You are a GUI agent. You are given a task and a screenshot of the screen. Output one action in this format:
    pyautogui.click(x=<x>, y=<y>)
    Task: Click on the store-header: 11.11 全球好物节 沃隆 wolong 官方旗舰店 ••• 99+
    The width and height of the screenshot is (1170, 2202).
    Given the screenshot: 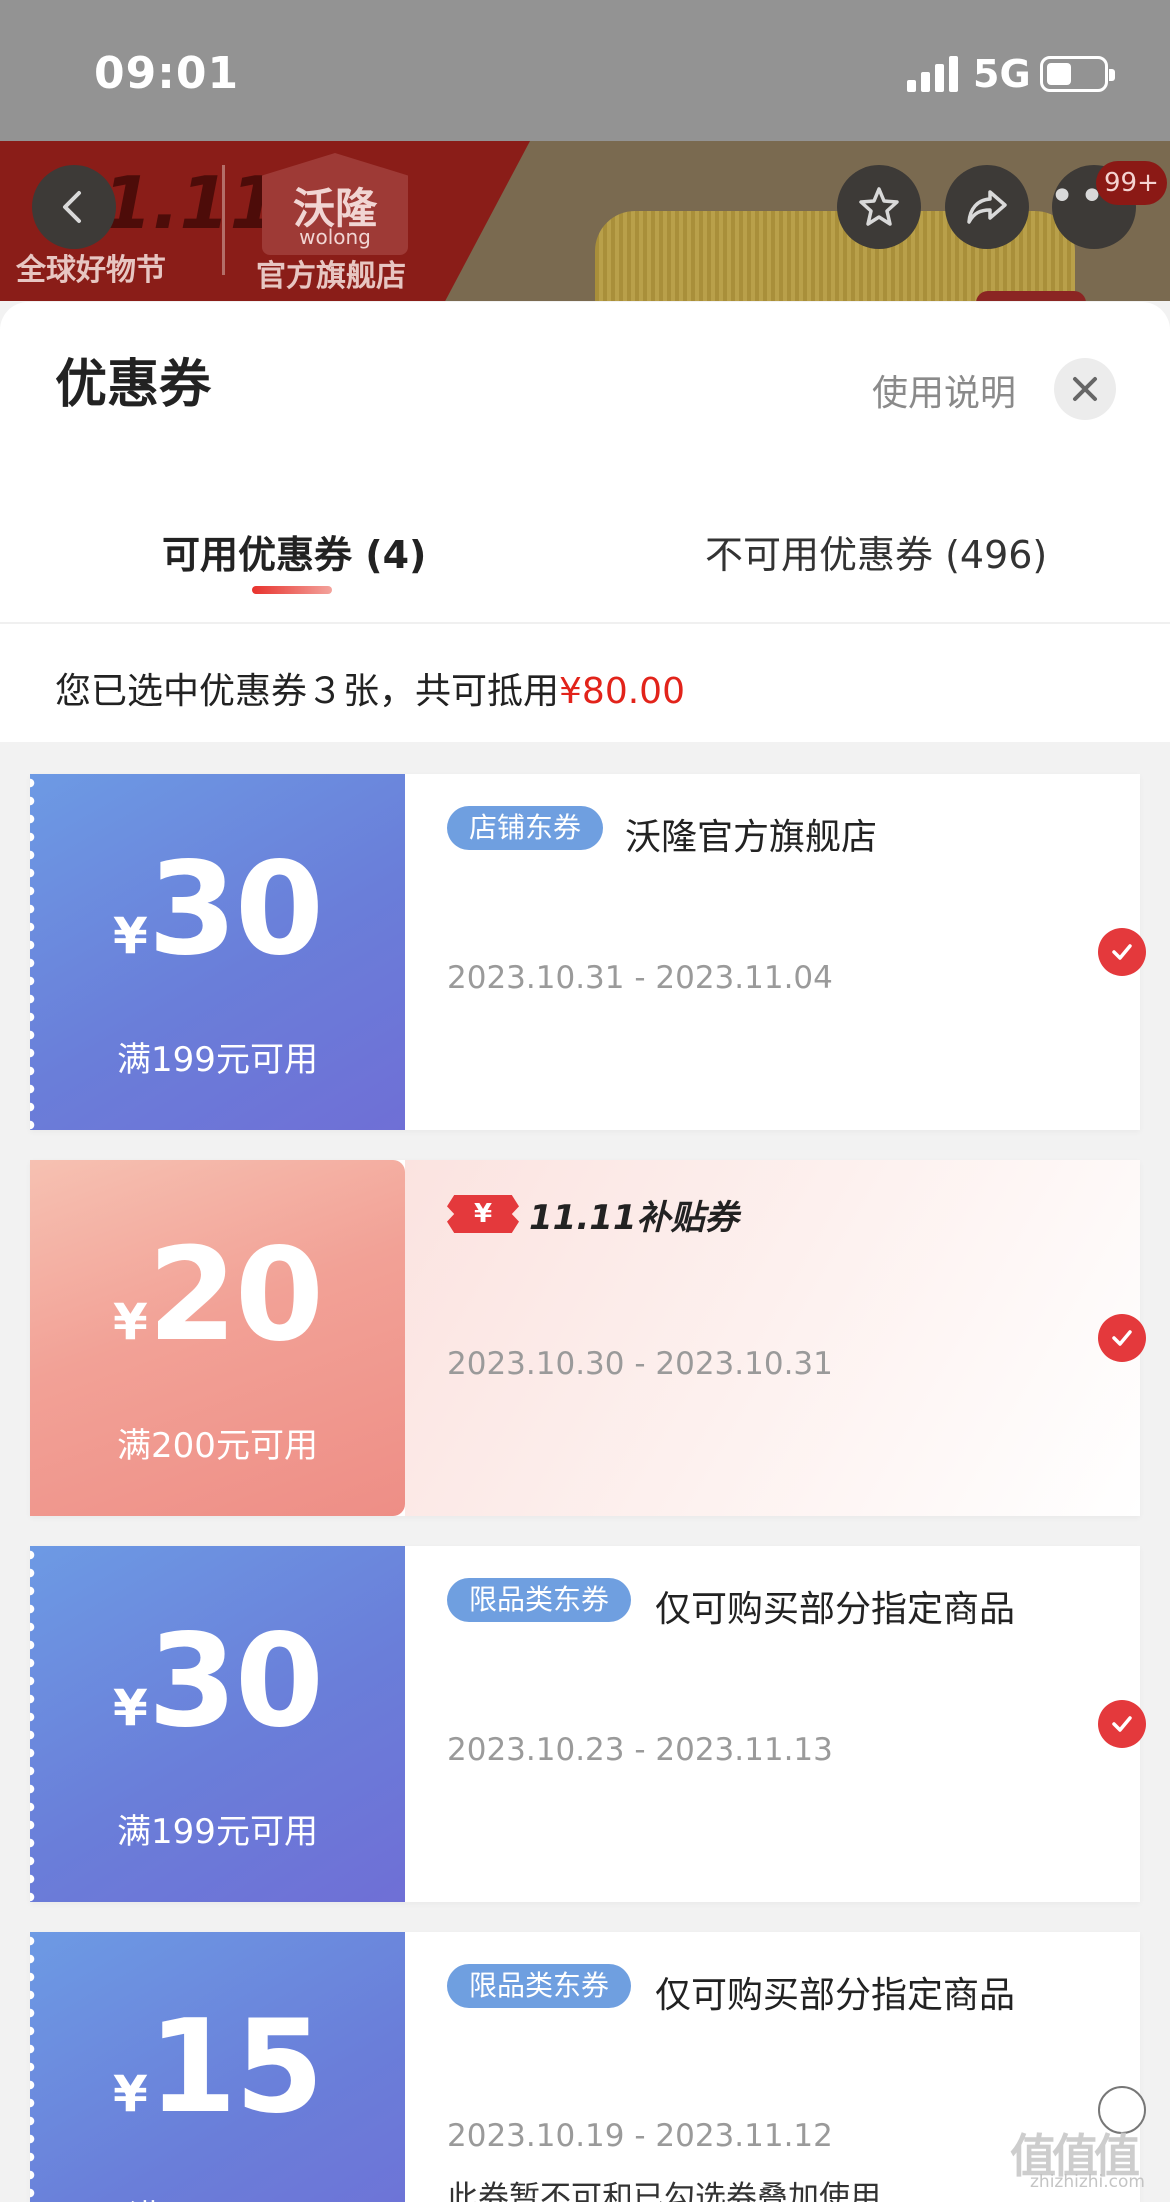 What is the action you would take?
    pyautogui.click(x=585, y=221)
    